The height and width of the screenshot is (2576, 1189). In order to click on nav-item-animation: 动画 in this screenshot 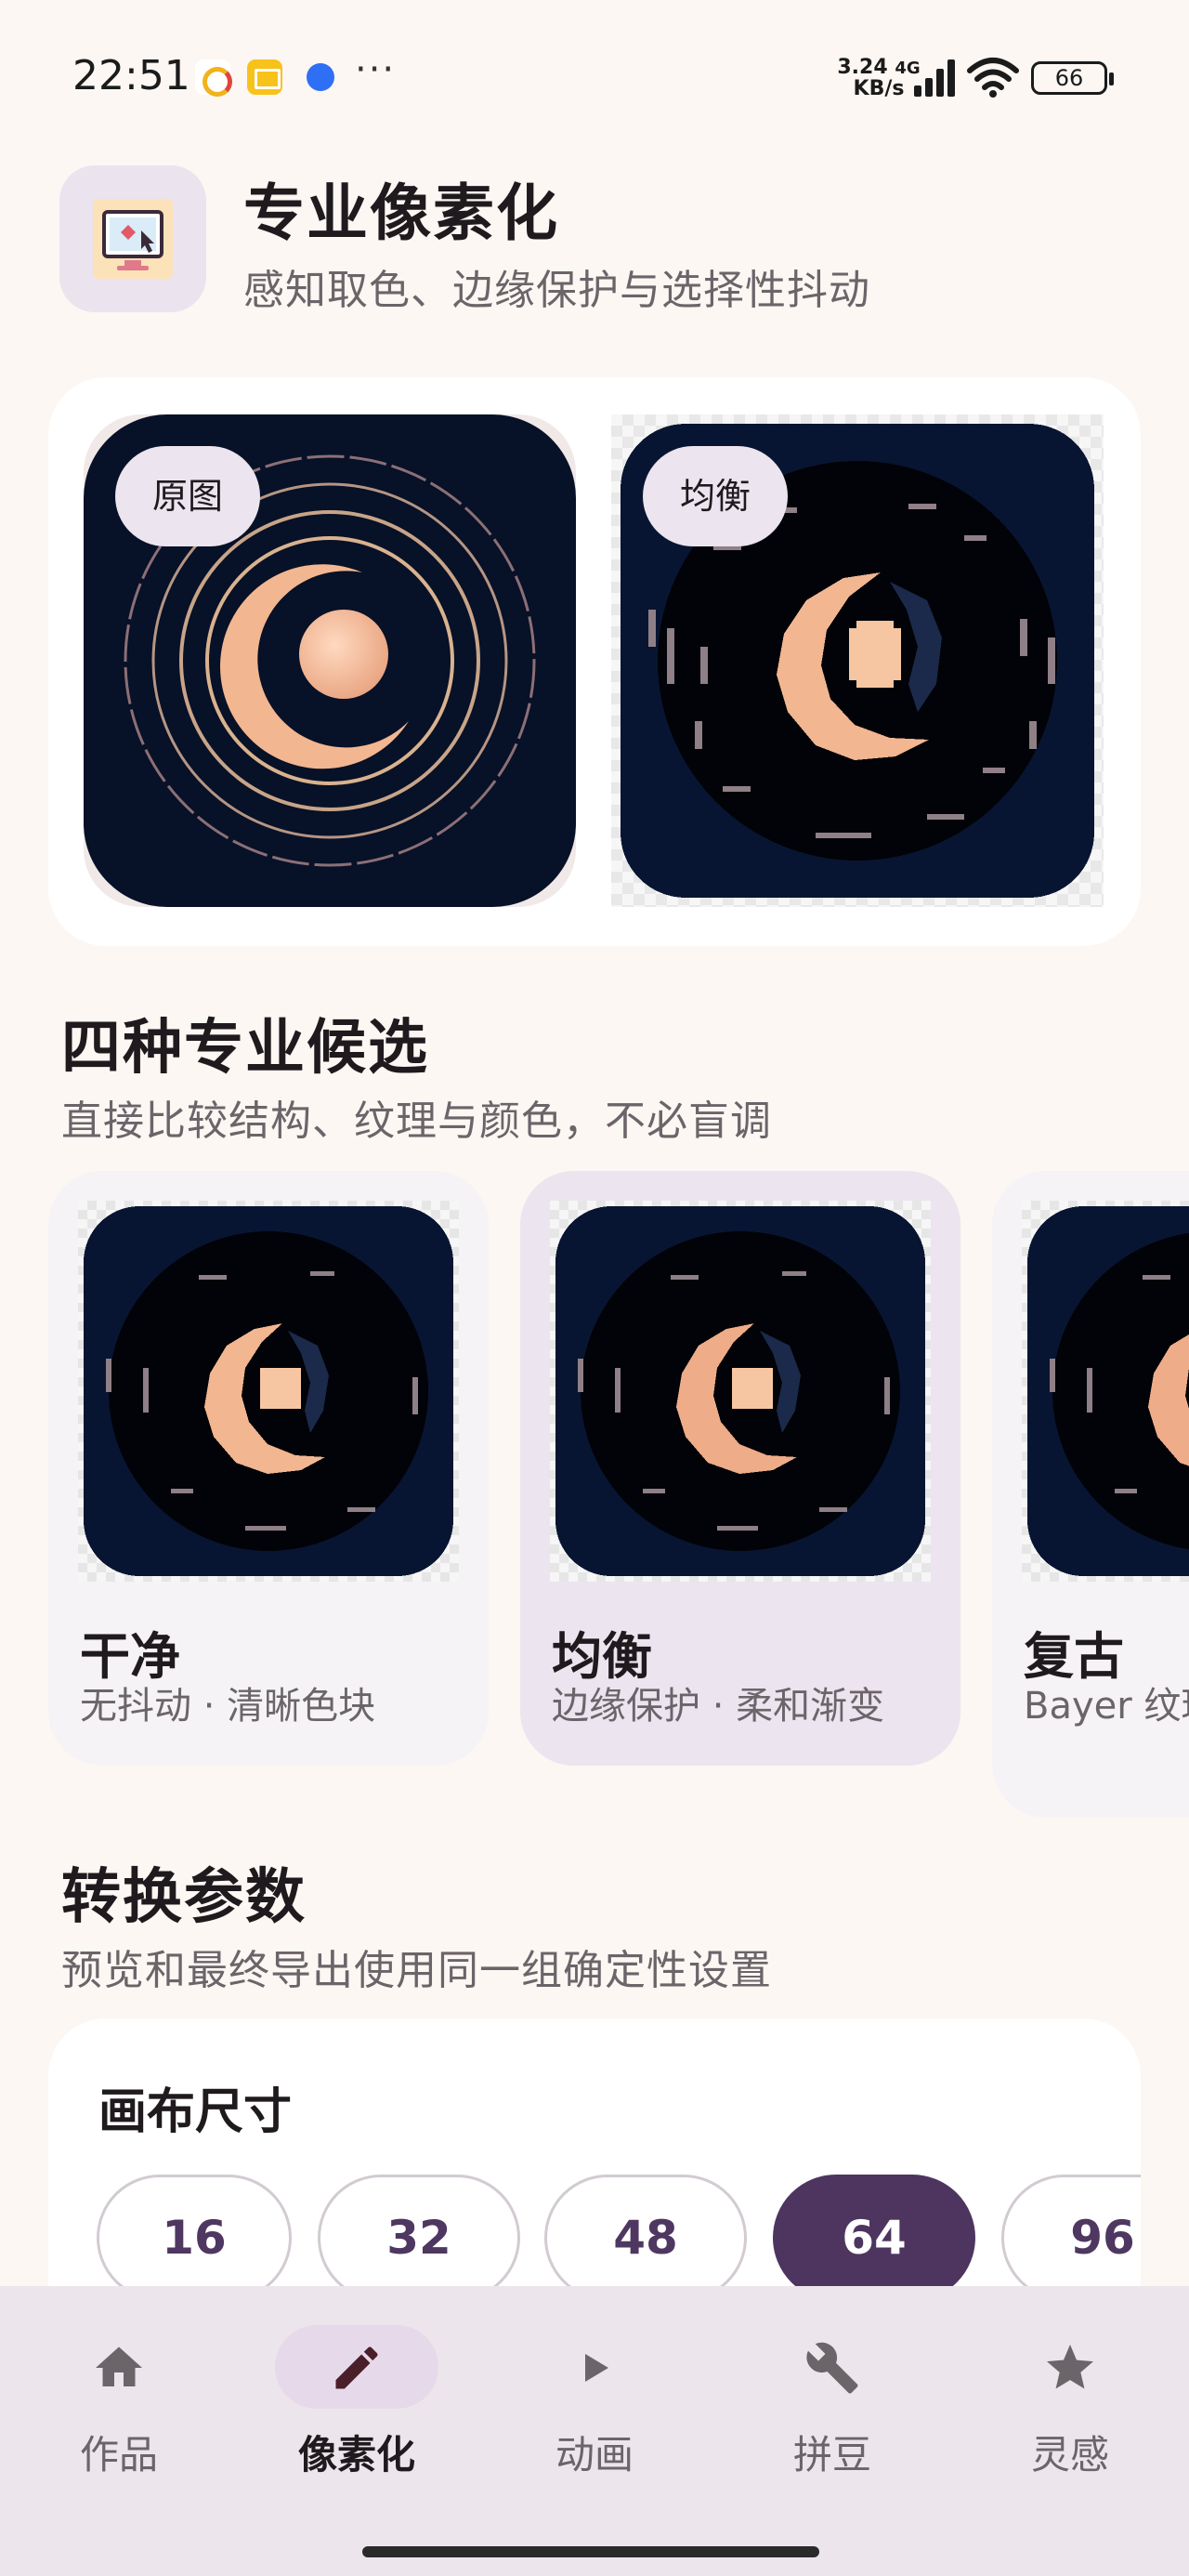, I will do `click(594, 2407)`.